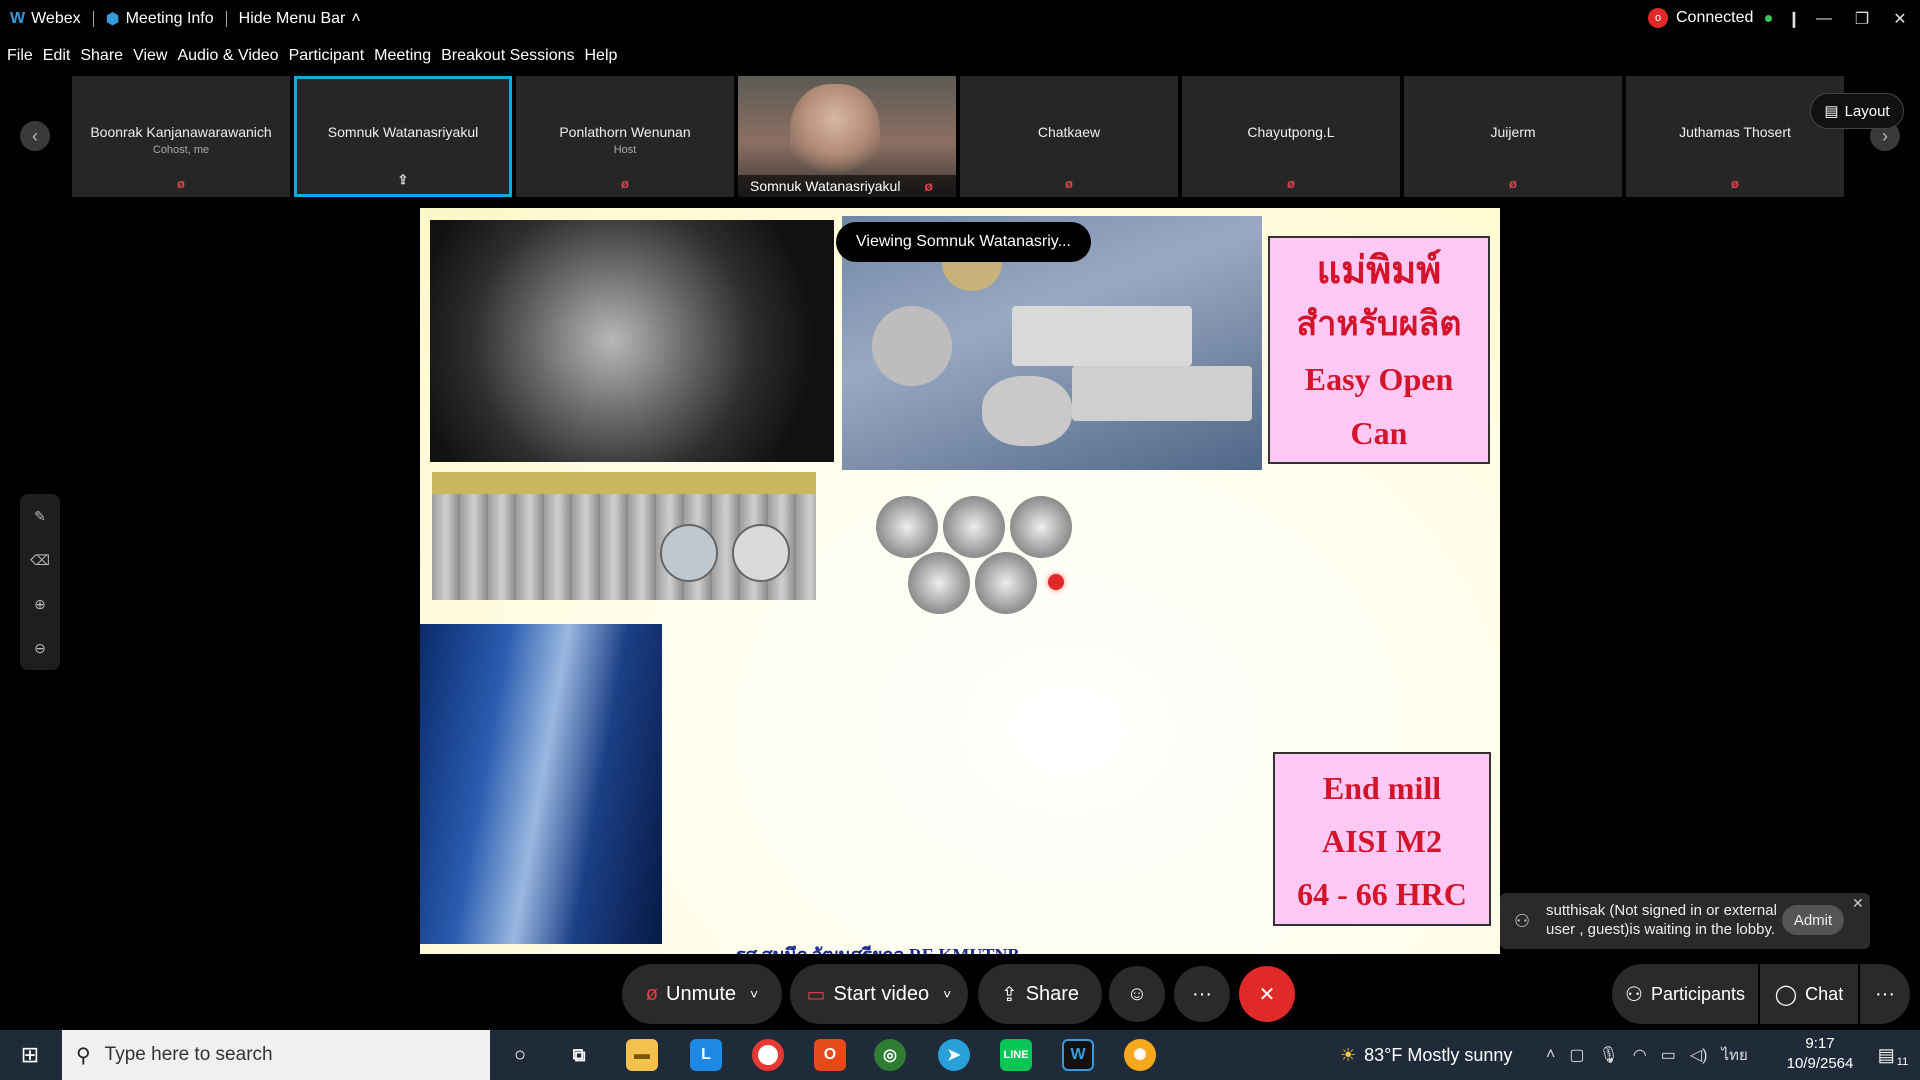 This screenshot has width=1920, height=1080. I want to click on globe-app-icon: ◎, so click(890, 1055).